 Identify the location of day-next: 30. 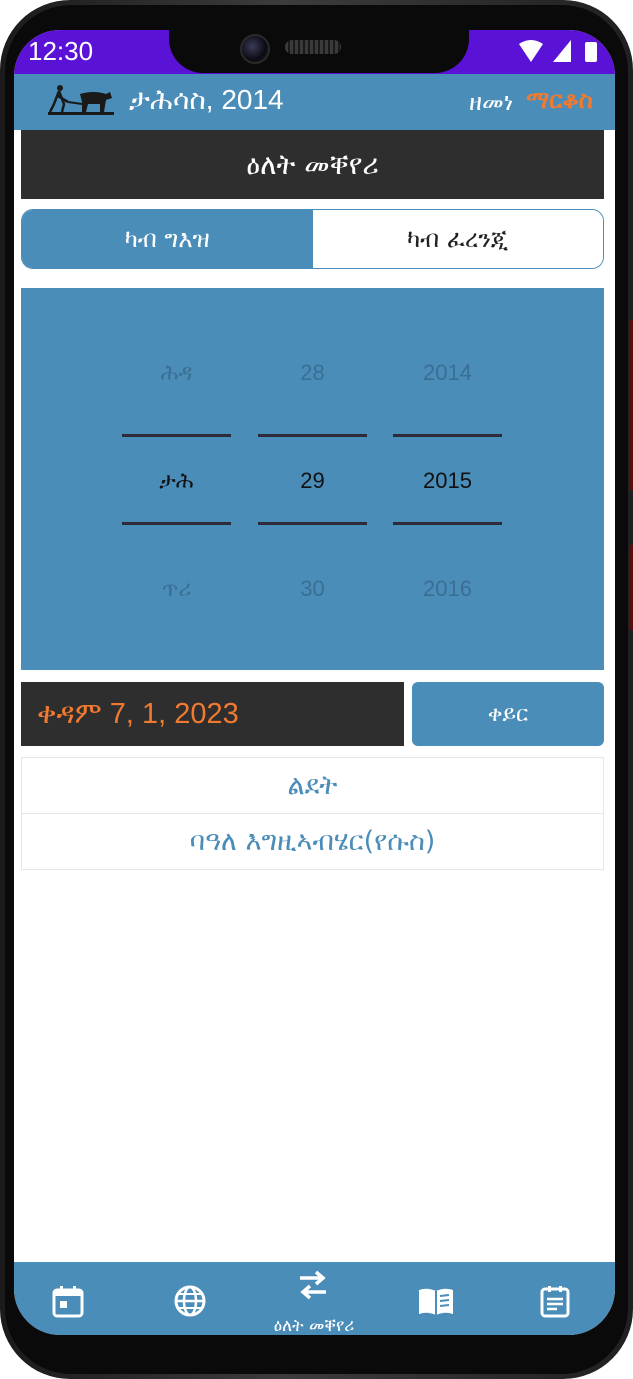
(312, 589).